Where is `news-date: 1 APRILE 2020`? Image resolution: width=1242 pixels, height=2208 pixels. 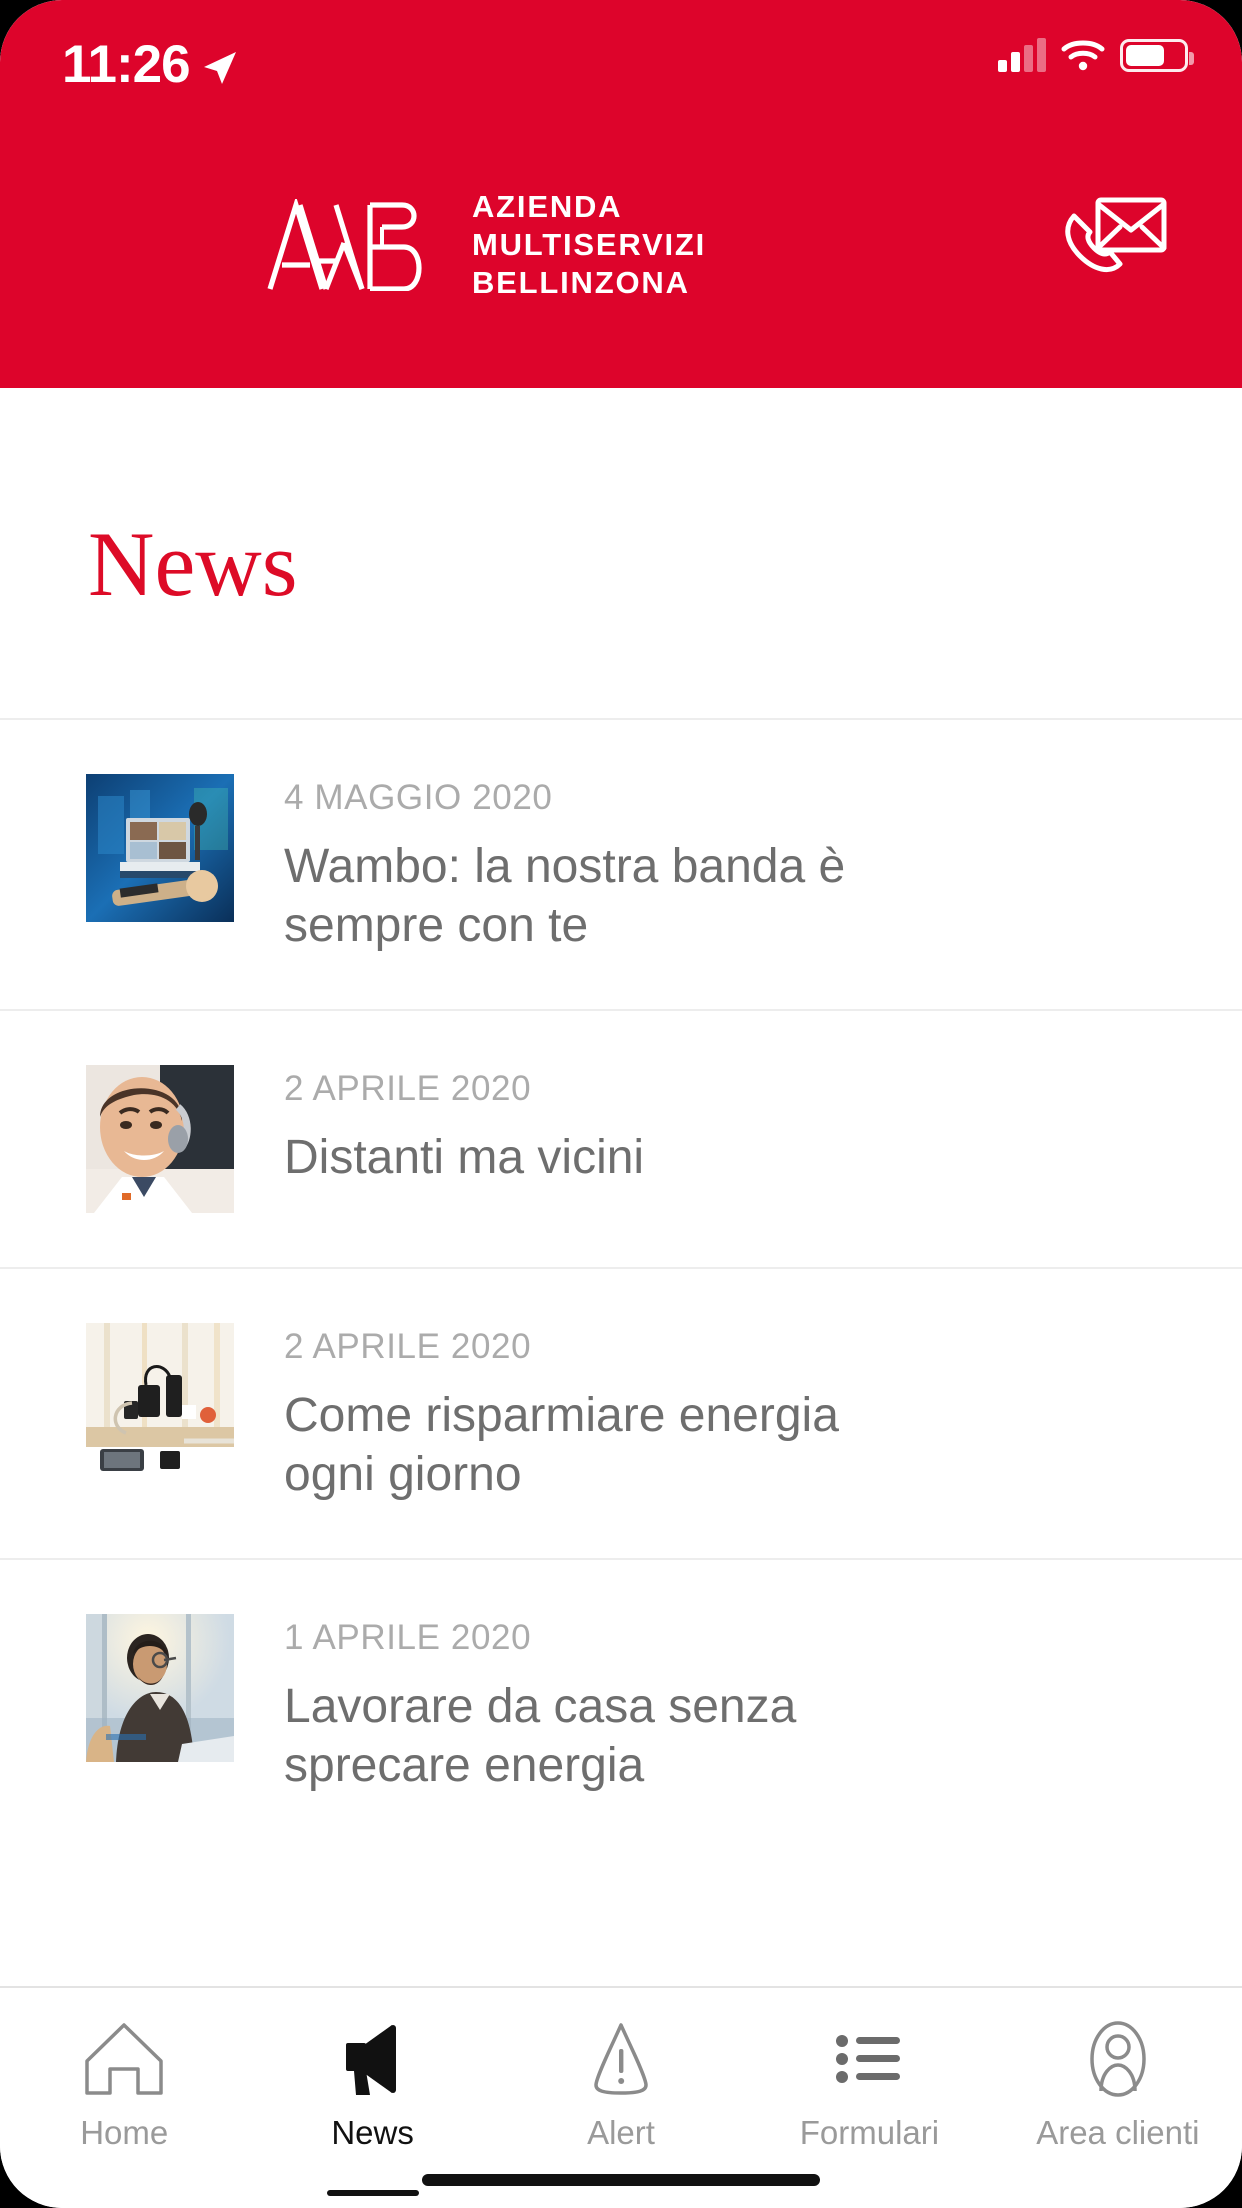
news-date: 1 APRILE 2020 is located at coordinates (408, 1638).